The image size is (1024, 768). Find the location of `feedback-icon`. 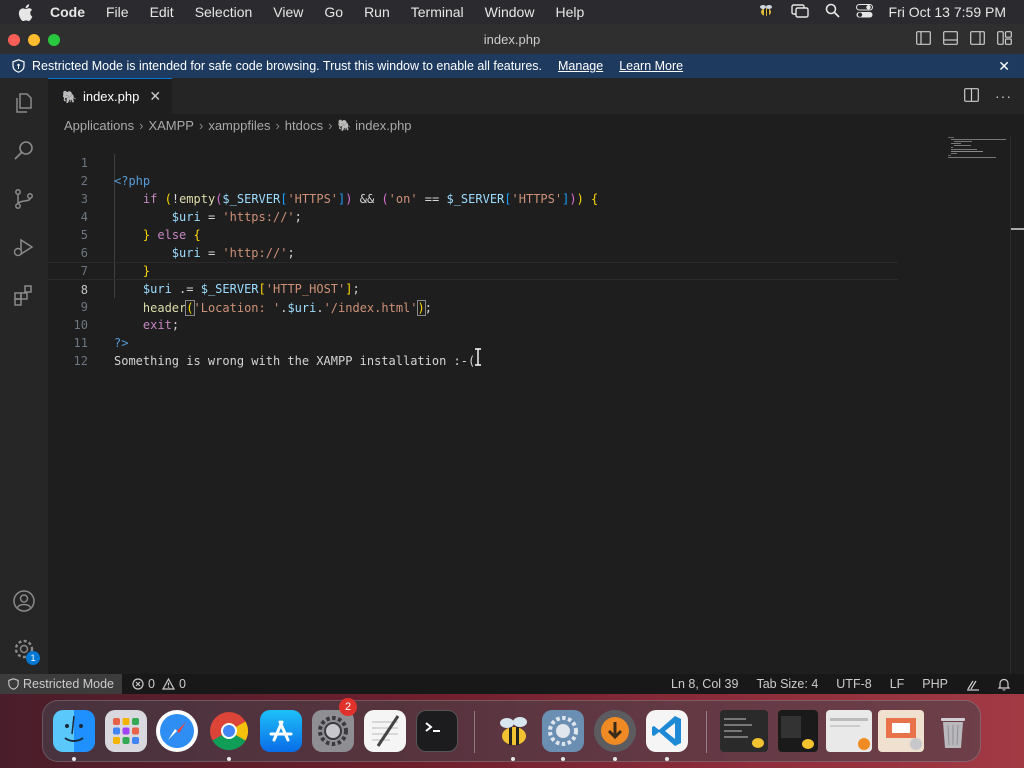

feedback-icon is located at coordinates (973, 684).